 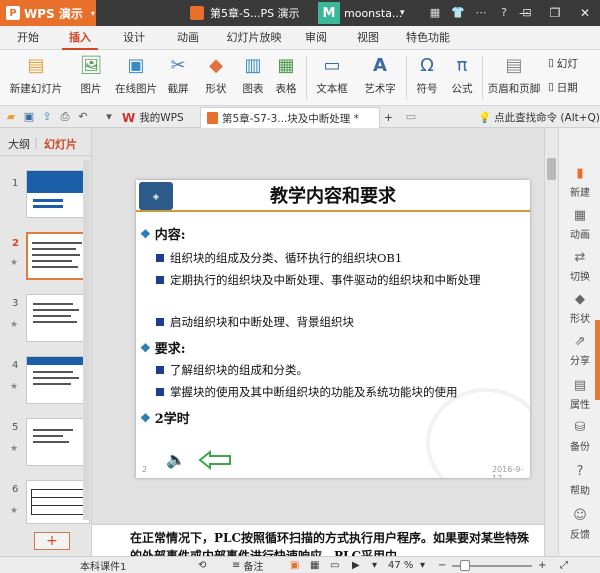 What do you see at coordinates (579, 482) in the screenshot?
I see `task-help: ? 帮助` at bounding box center [579, 482].